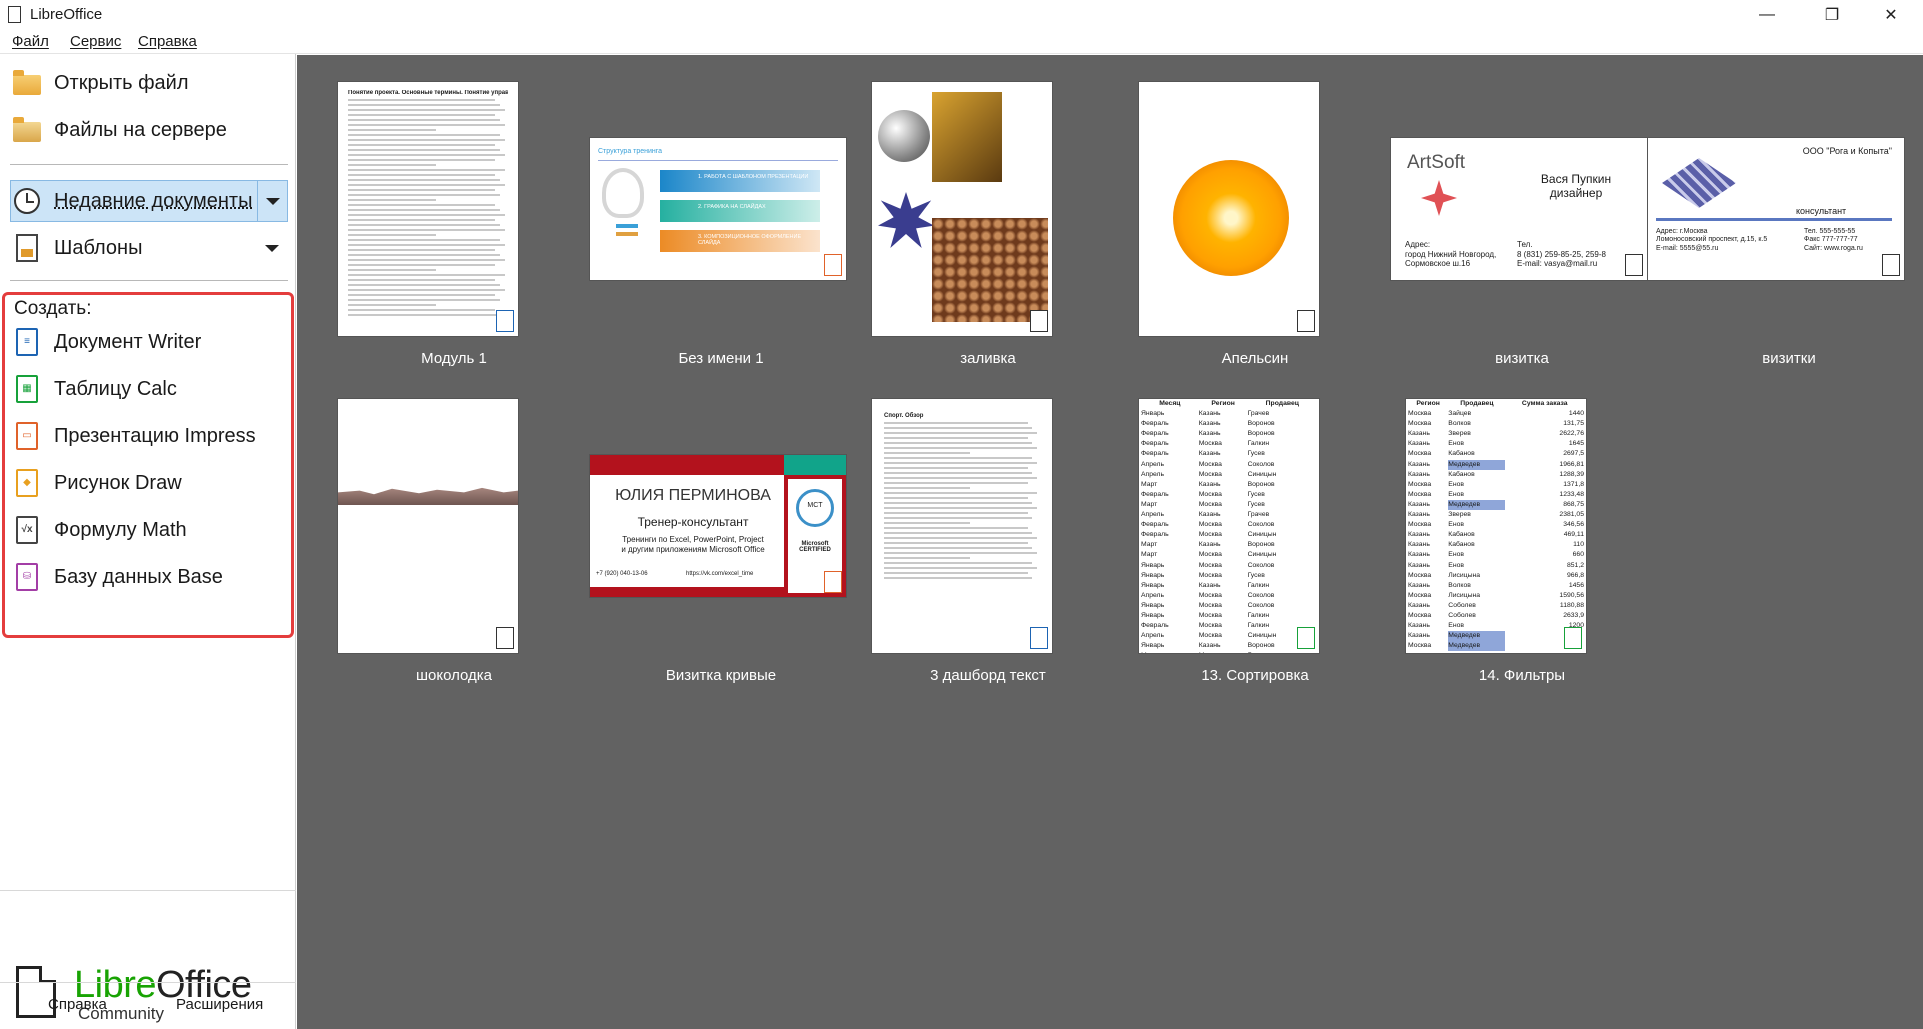 This screenshot has width=1923, height=1029. I want to click on table-row: Февраль Москва Синицын, so click(1229, 535).